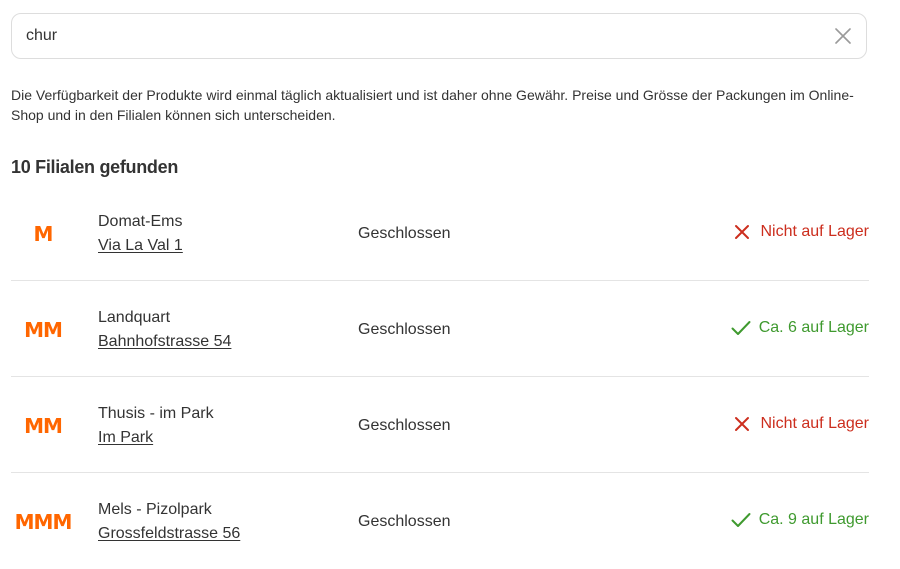 The width and height of the screenshot is (900, 569). What do you see at coordinates (43, 522) in the screenshot?
I see `migros-logo: MMM` at bounding box center [43, 522].